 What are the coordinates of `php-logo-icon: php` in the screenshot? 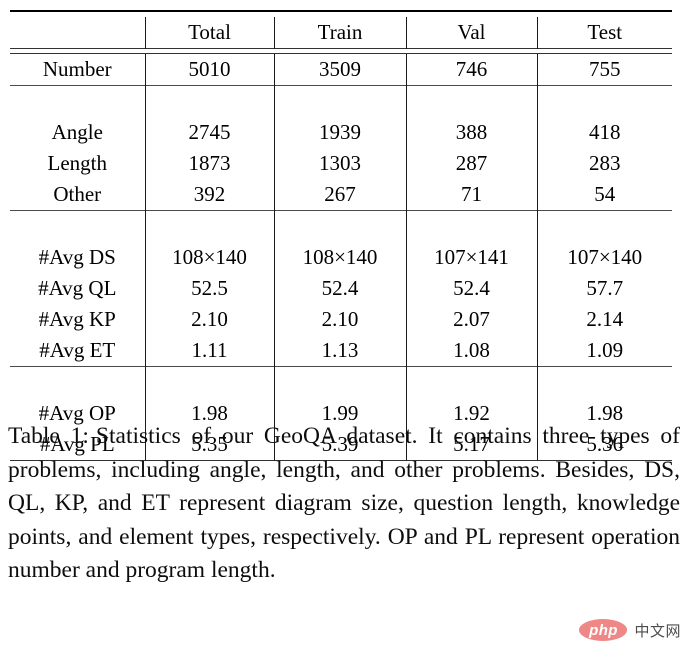 It's located at (603, 630).